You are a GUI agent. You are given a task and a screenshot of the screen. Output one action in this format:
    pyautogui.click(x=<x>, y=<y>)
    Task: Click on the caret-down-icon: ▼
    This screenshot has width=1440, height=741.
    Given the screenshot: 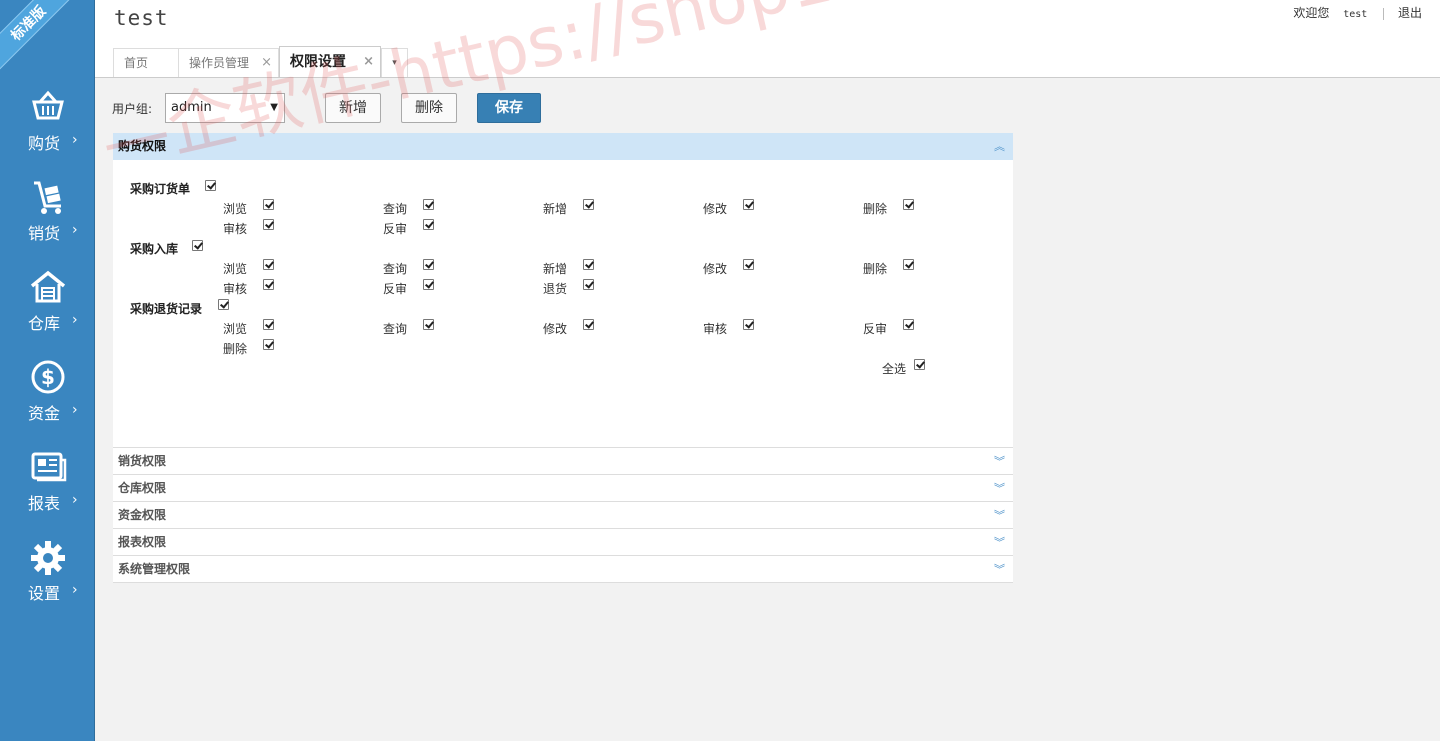 What is the action you would take?
    pyautogui.click(x=274, y=107)
    